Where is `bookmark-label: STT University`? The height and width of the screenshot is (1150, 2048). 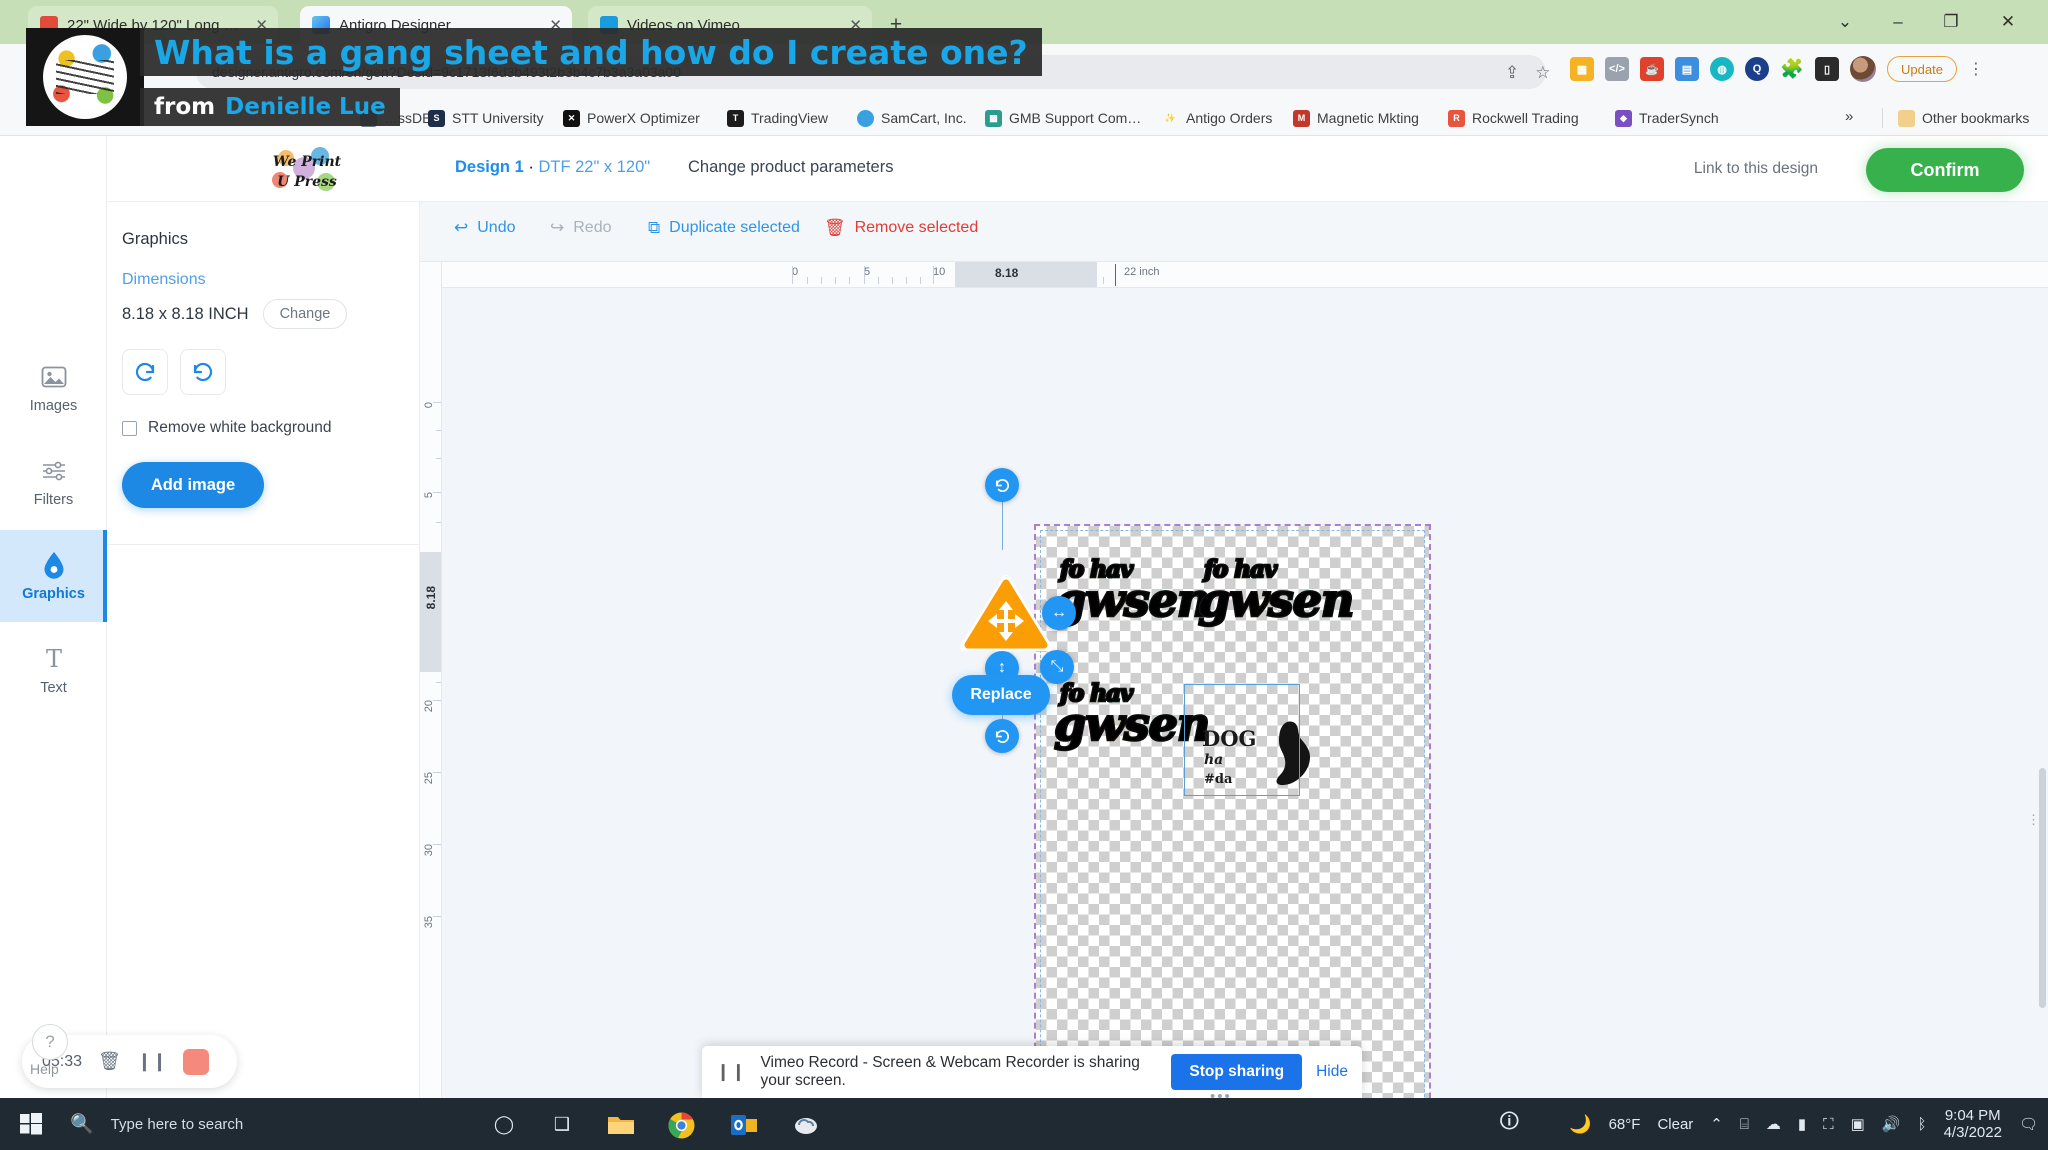 bookmark-label: STT University is located at coordinates (498, 118).